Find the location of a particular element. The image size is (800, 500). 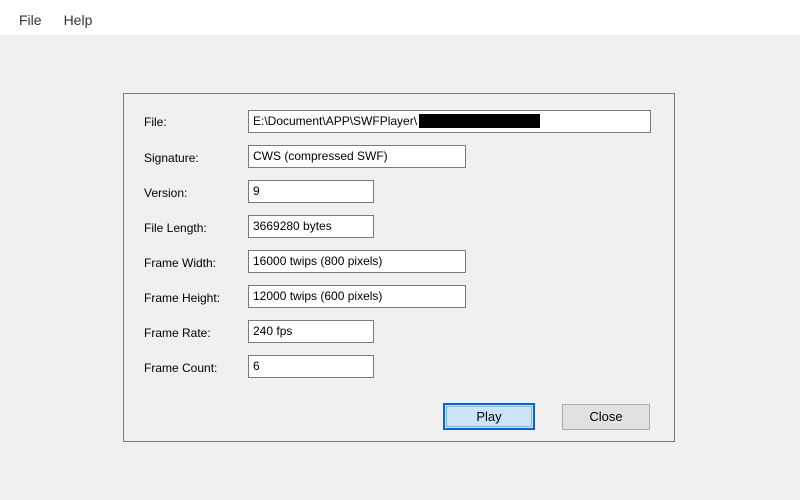

file-path-field: E:\Document\APP\SWFPlayer\ is located at coordinates (449, 121).